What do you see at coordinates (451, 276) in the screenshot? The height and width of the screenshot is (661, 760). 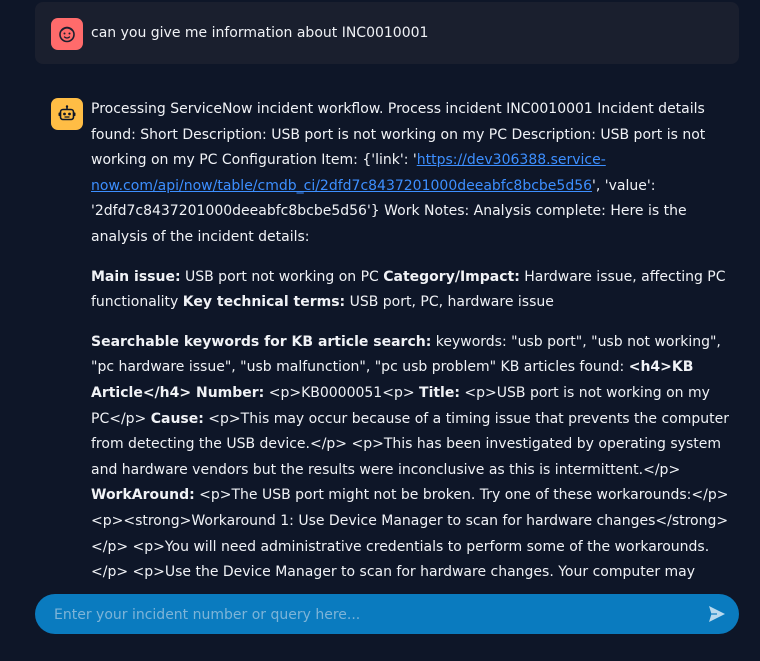 I see `category-impact-label: Category/Impact:` at bounding box center [451, 276].